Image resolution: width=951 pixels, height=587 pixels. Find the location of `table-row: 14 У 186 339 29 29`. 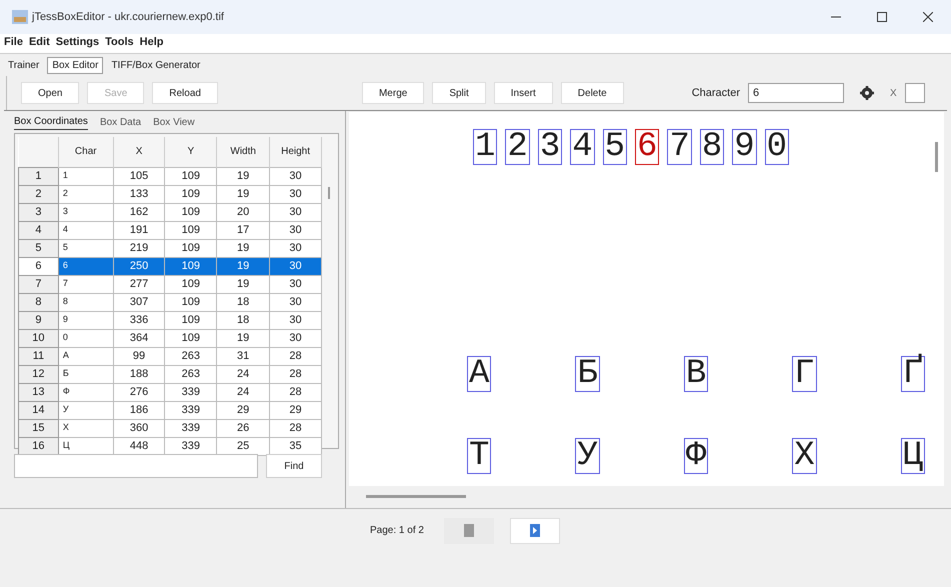

table-row: 14 У 186 339 29 29 is located at coordinates (170, 410).